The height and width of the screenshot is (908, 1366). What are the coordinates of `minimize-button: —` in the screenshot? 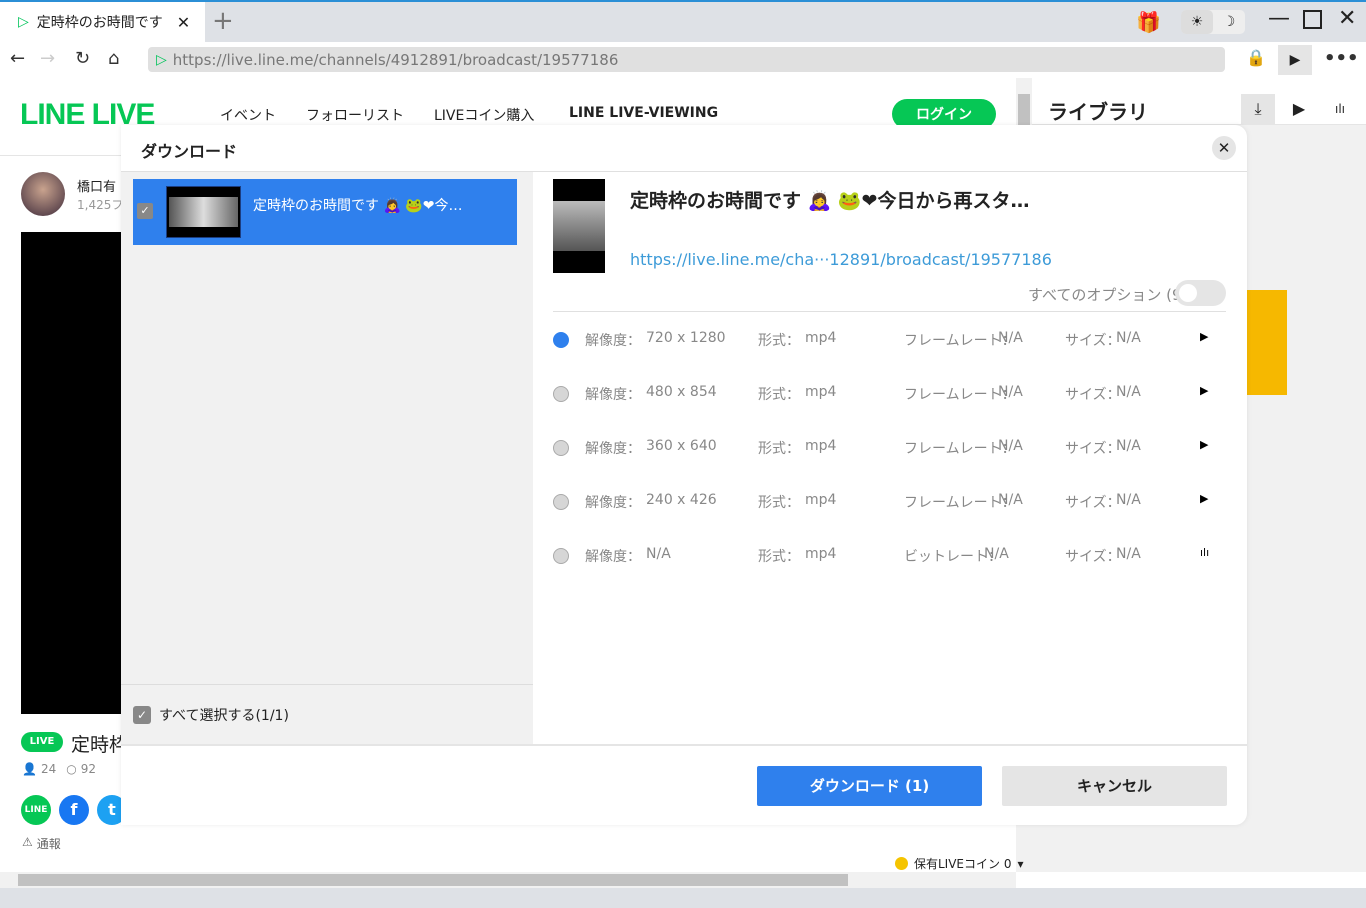 It's located at (1279, 18).